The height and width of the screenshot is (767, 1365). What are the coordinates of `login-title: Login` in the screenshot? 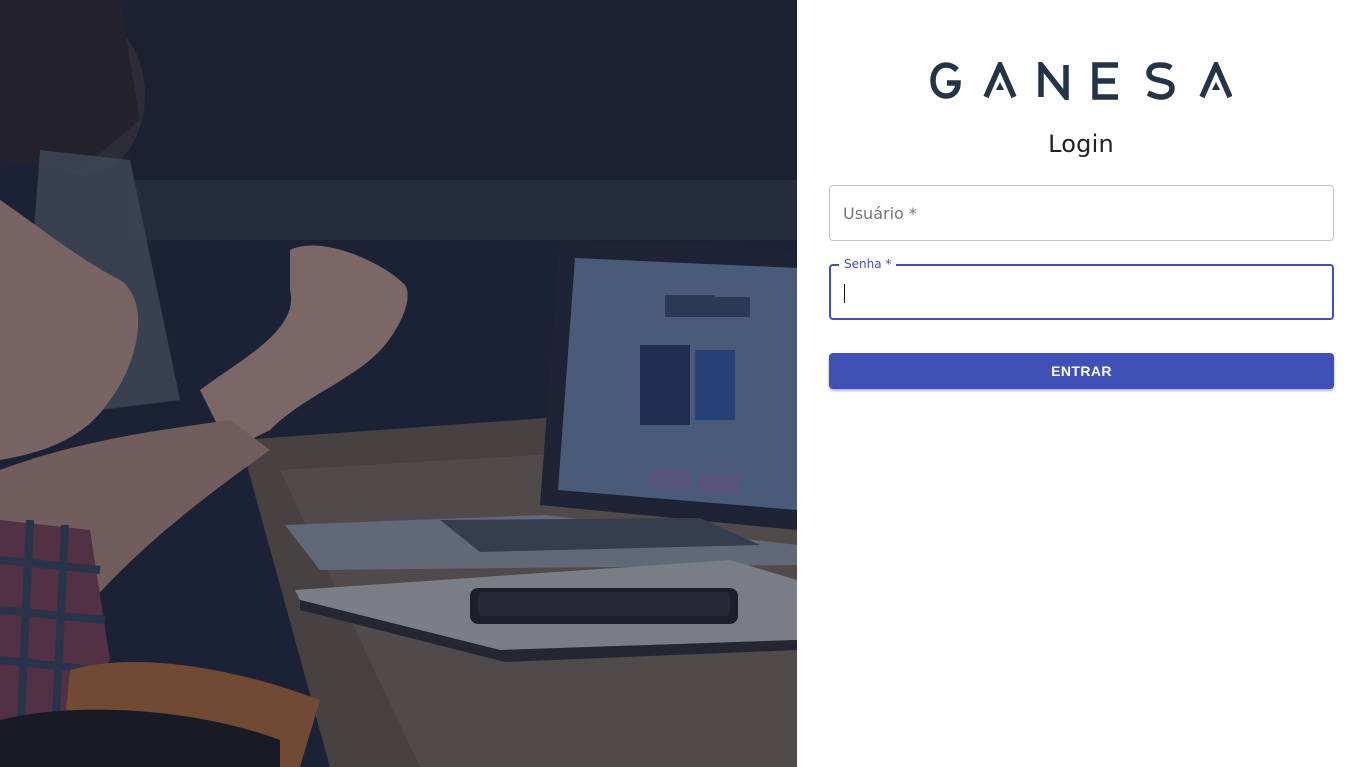 It's located at (1081, 144).